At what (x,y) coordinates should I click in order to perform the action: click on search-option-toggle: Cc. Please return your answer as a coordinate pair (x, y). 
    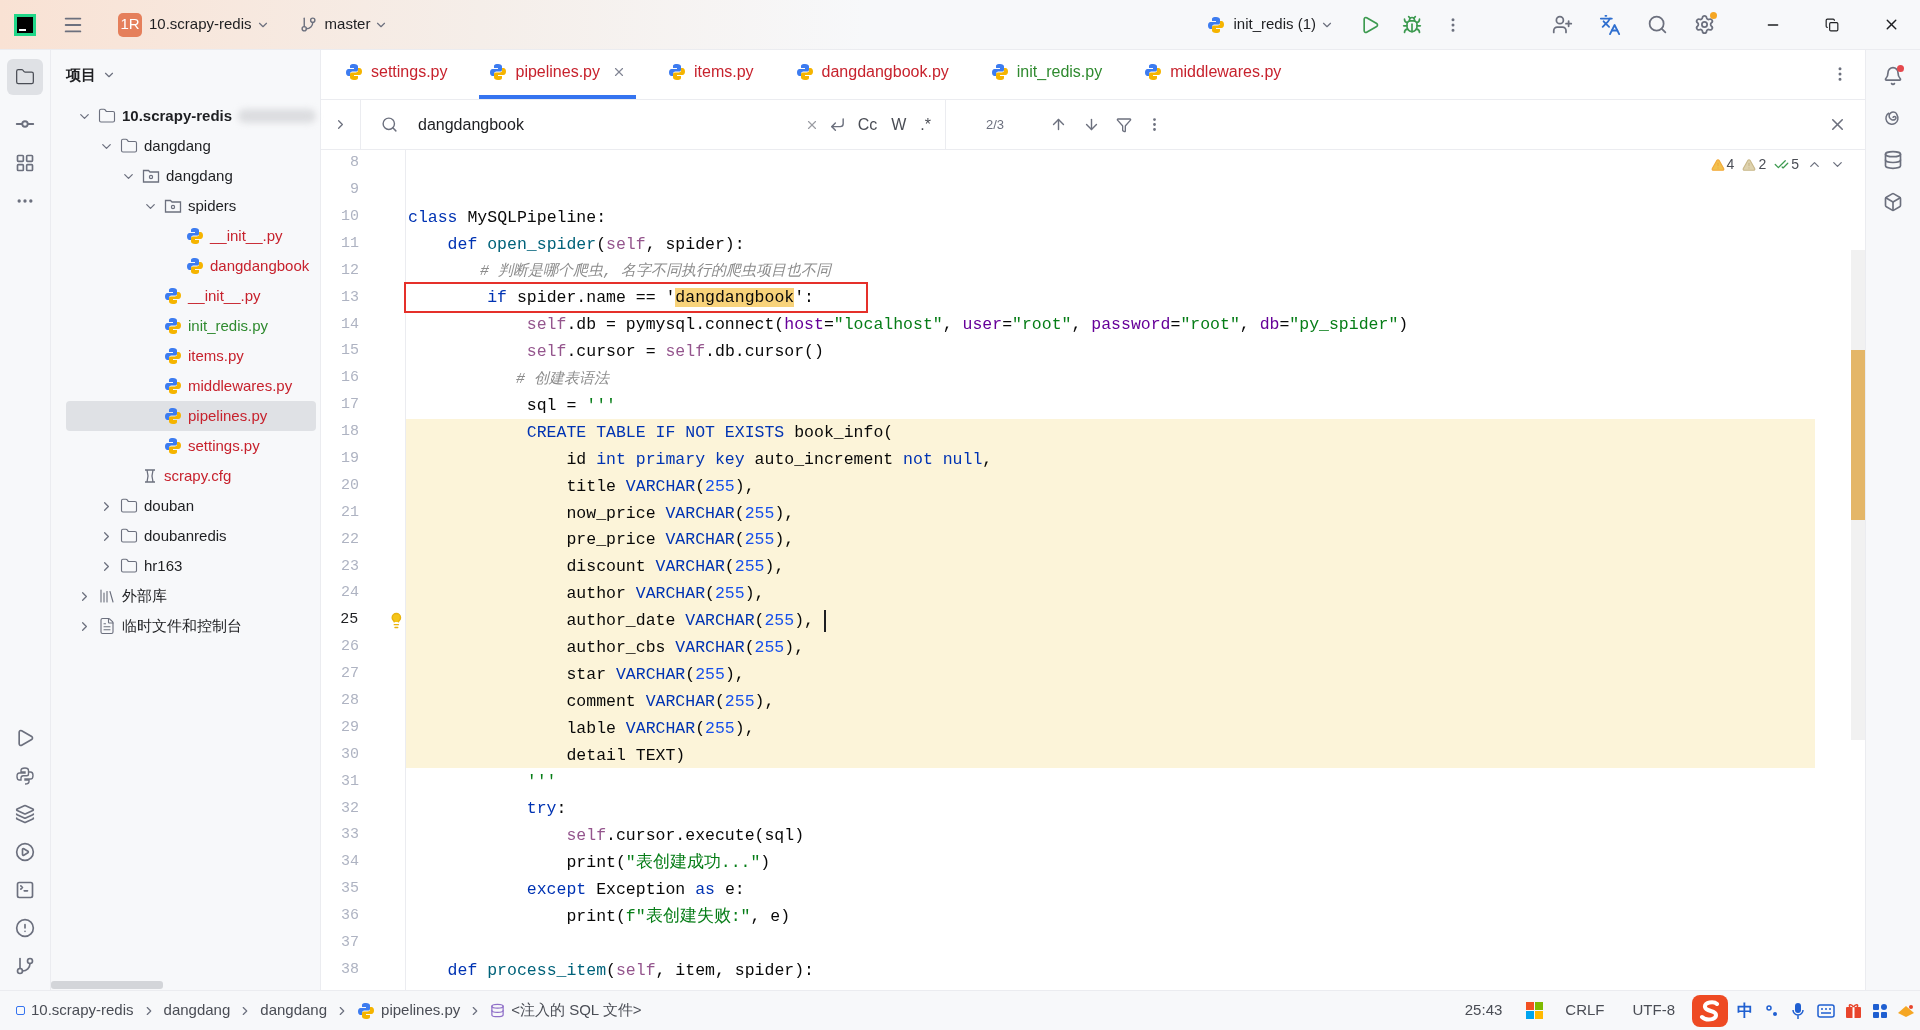
    Looking at the image, I should click on (867, 124).